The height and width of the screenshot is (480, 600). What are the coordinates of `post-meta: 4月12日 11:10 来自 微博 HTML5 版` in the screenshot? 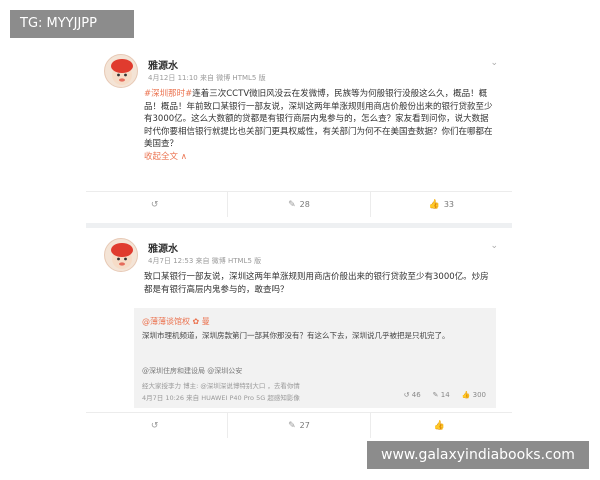 It's located at (207, 78).